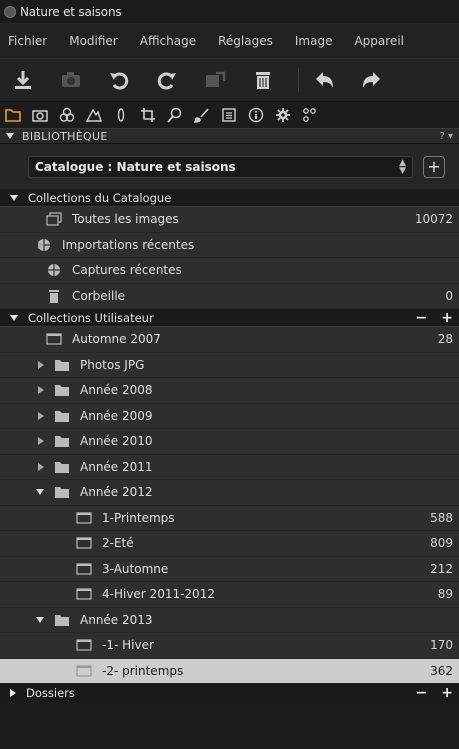  What do you see at coordinates (215, 80) in the screenshot?
I see `move-icon` at bounding box center [215, 80].